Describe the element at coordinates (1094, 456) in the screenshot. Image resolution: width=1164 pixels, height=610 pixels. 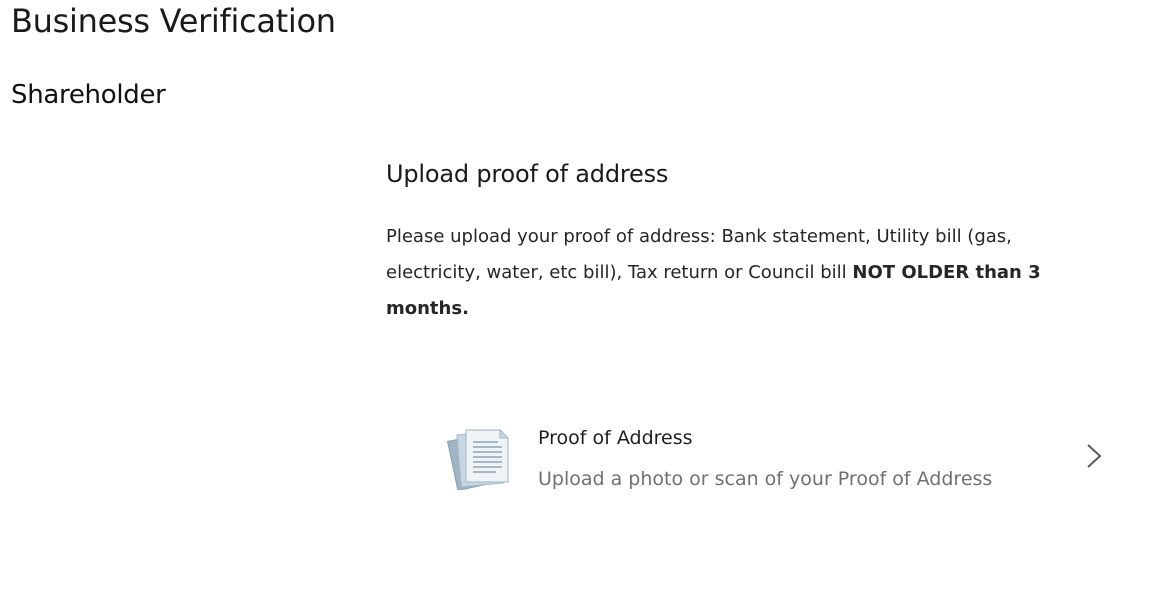
I see `chevron-right-icon` at that location.